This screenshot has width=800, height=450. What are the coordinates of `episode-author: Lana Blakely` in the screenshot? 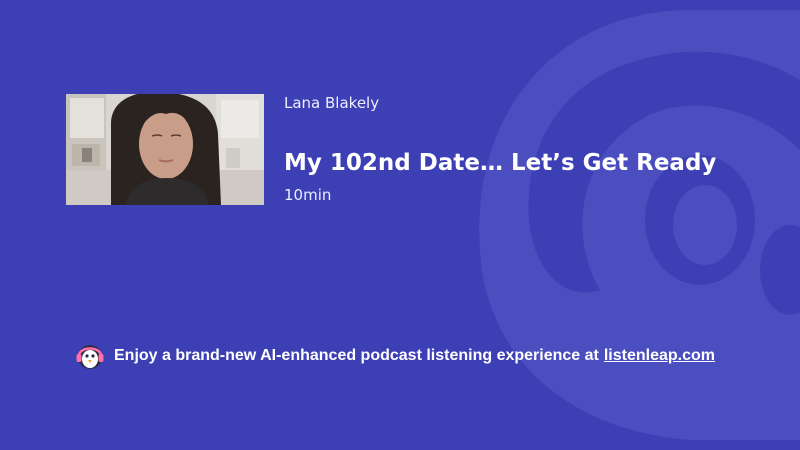 It's located at (331, 103).